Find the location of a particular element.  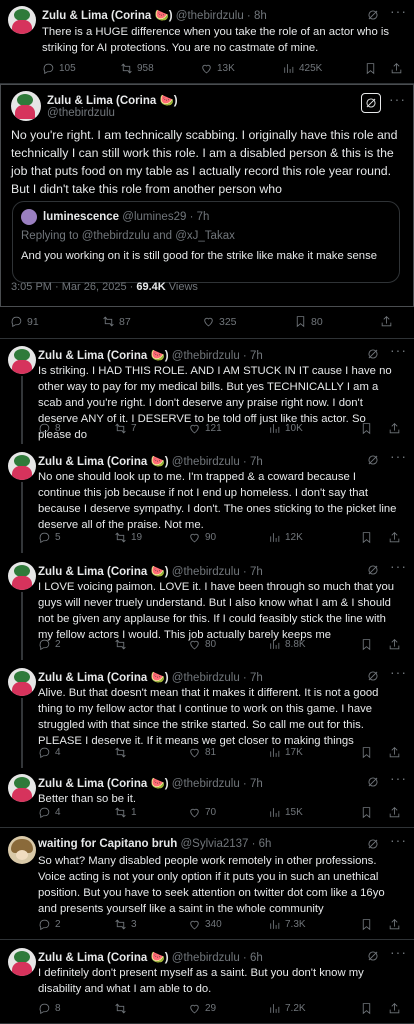

views-button: 12K is located at coordinates (285, 537).